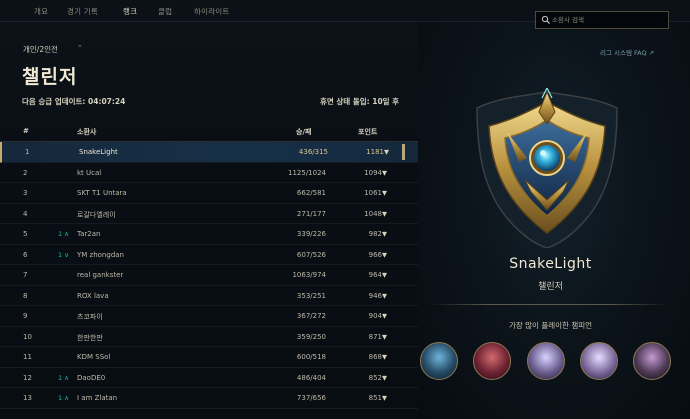 The width and height of the screenshot is (690, 419). Describe the element at coordinates (212, 11) in the screenshot. I see `tab-highlights: 하이라이트` at that location.